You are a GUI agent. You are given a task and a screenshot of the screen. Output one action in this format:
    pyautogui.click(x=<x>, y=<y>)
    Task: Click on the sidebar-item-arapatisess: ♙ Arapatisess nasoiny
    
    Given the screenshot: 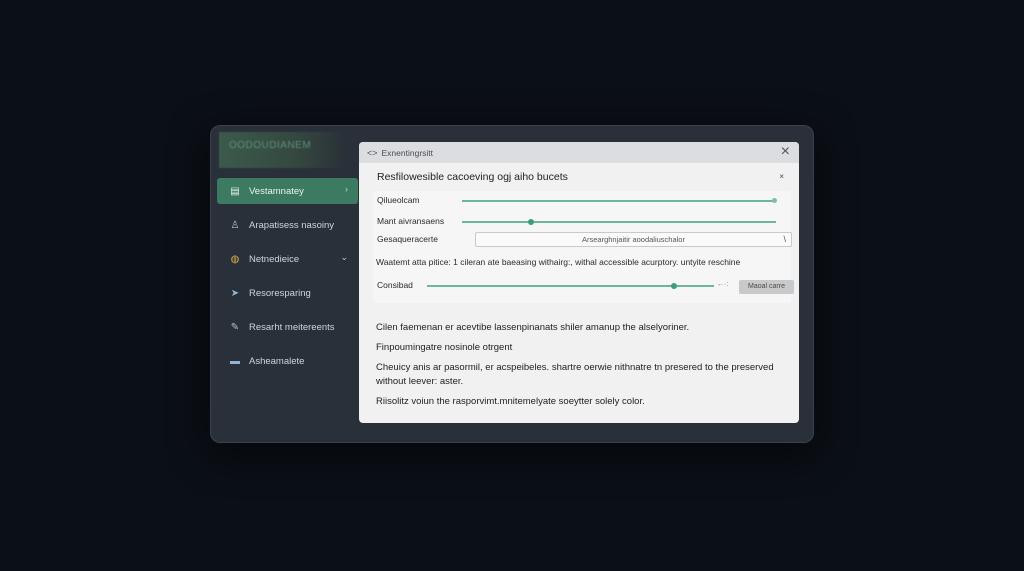 What is the action you would take?
    pyautogui.click(x=287, y=225)
    